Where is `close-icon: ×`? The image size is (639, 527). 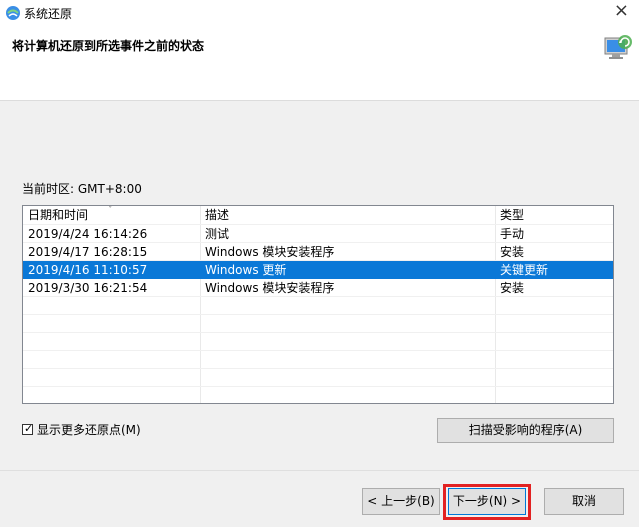 close-icon: × is located at coordinates (621, 11).